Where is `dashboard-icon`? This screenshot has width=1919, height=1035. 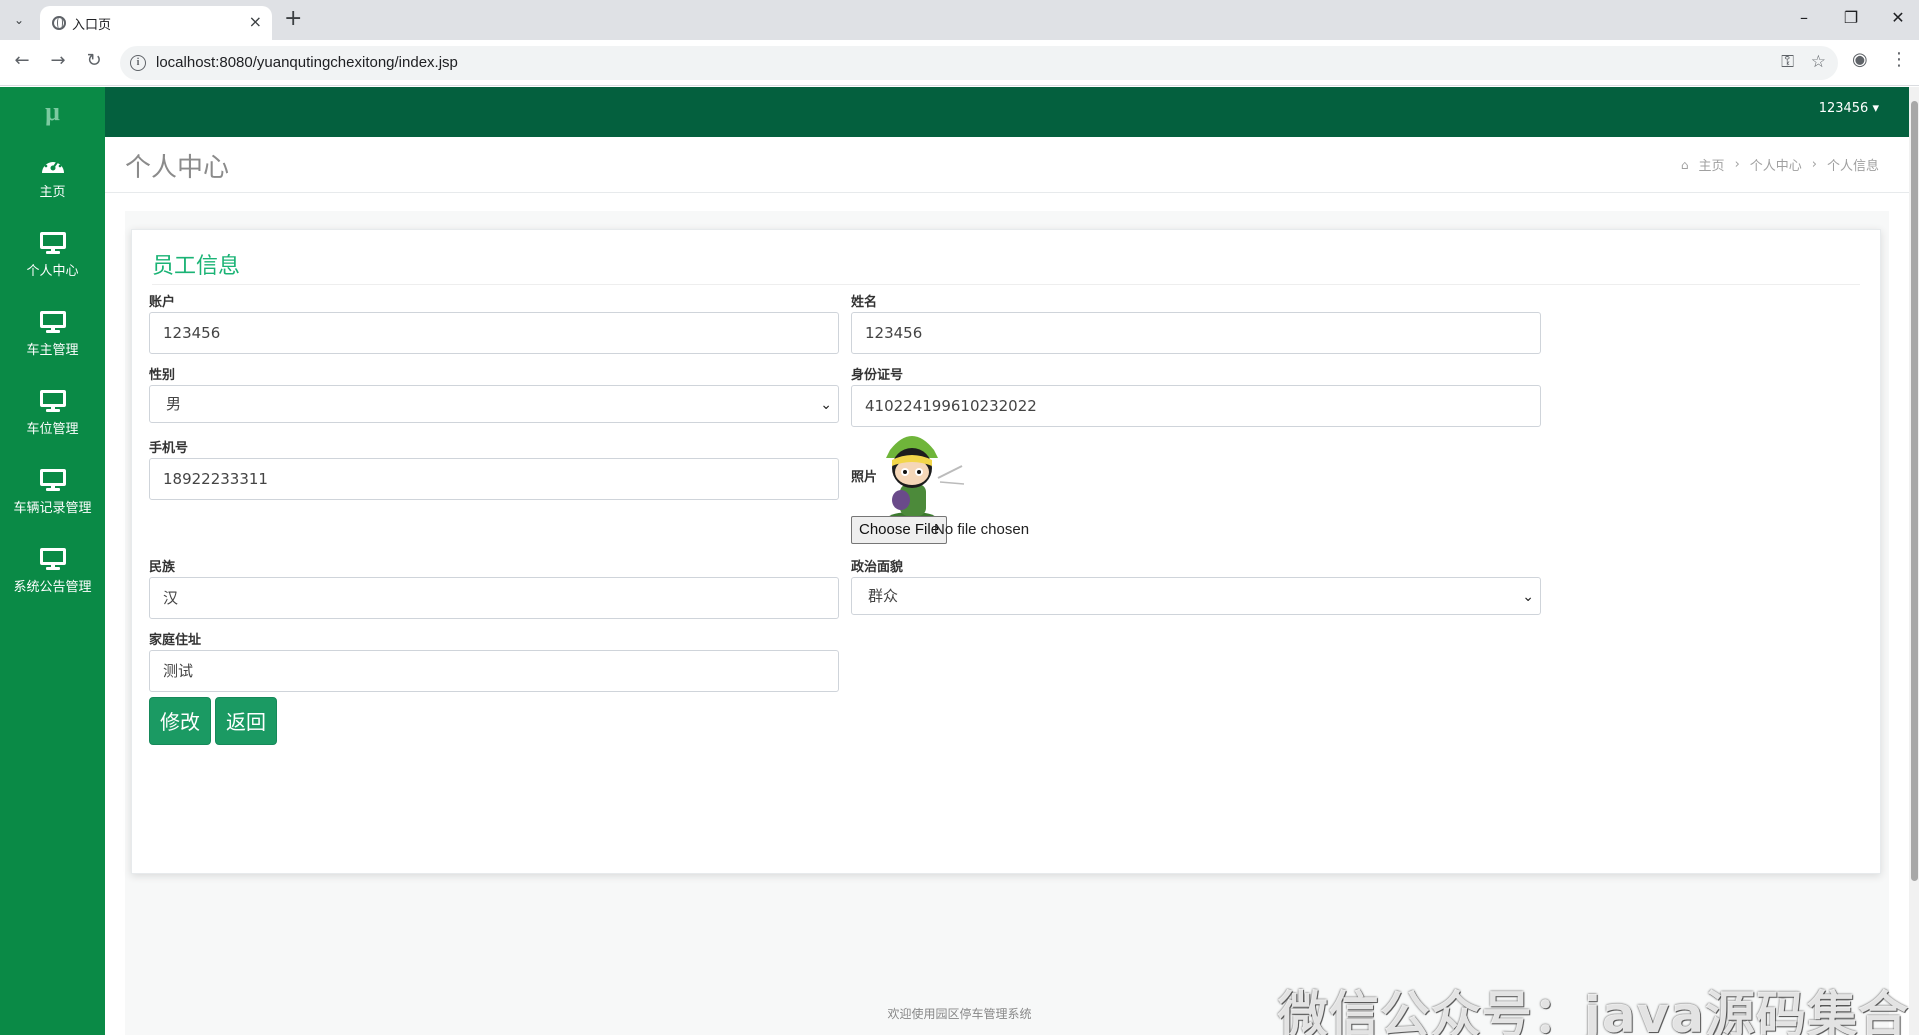
dashboard-icon is located at coordinates (52, 165).